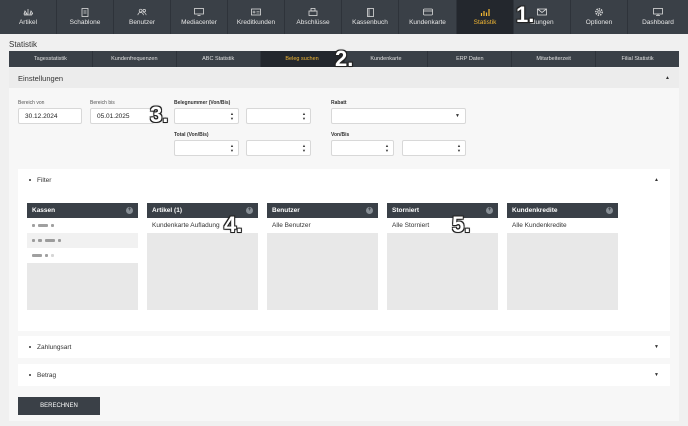  Describe the element at coordinates (51, 59) in the screenshot. I see `tab-tagesstatistik: Tagesstatistik` at that location.